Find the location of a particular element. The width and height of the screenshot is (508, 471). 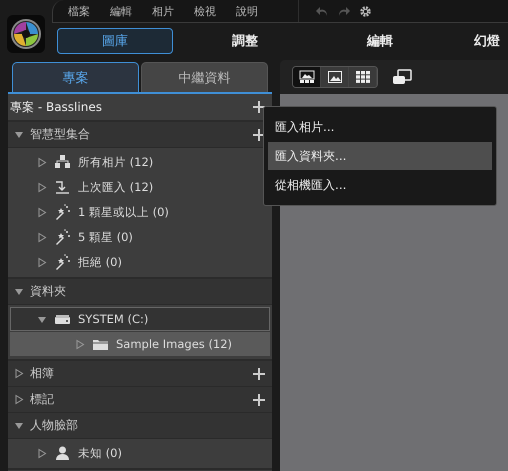

hierarchy-icon is located at coordinates (62, 162).